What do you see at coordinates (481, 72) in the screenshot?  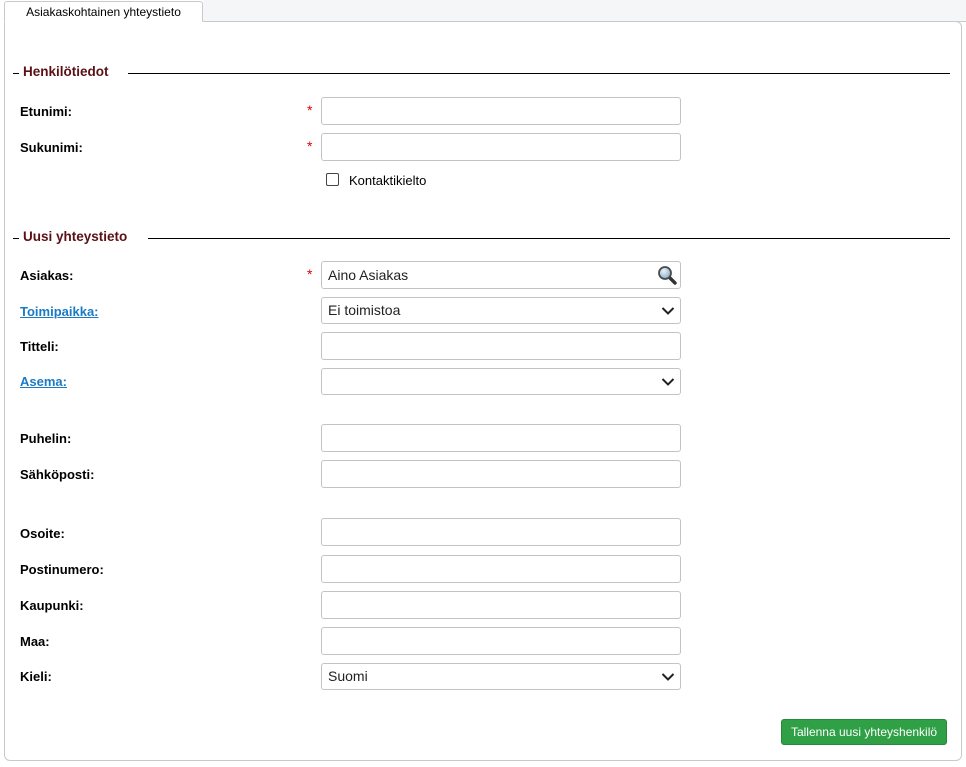 I see `section-personal: Henkilötiedot` at bounding box center [481, 72].